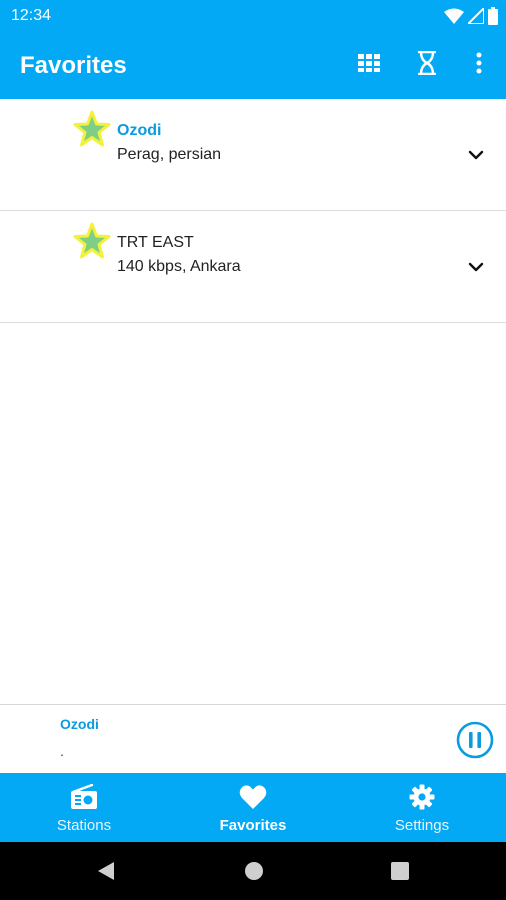 This screenshot has width=506, height=900. I want to click on station-details: 140 kbps, Ankara, so click(179, 266).